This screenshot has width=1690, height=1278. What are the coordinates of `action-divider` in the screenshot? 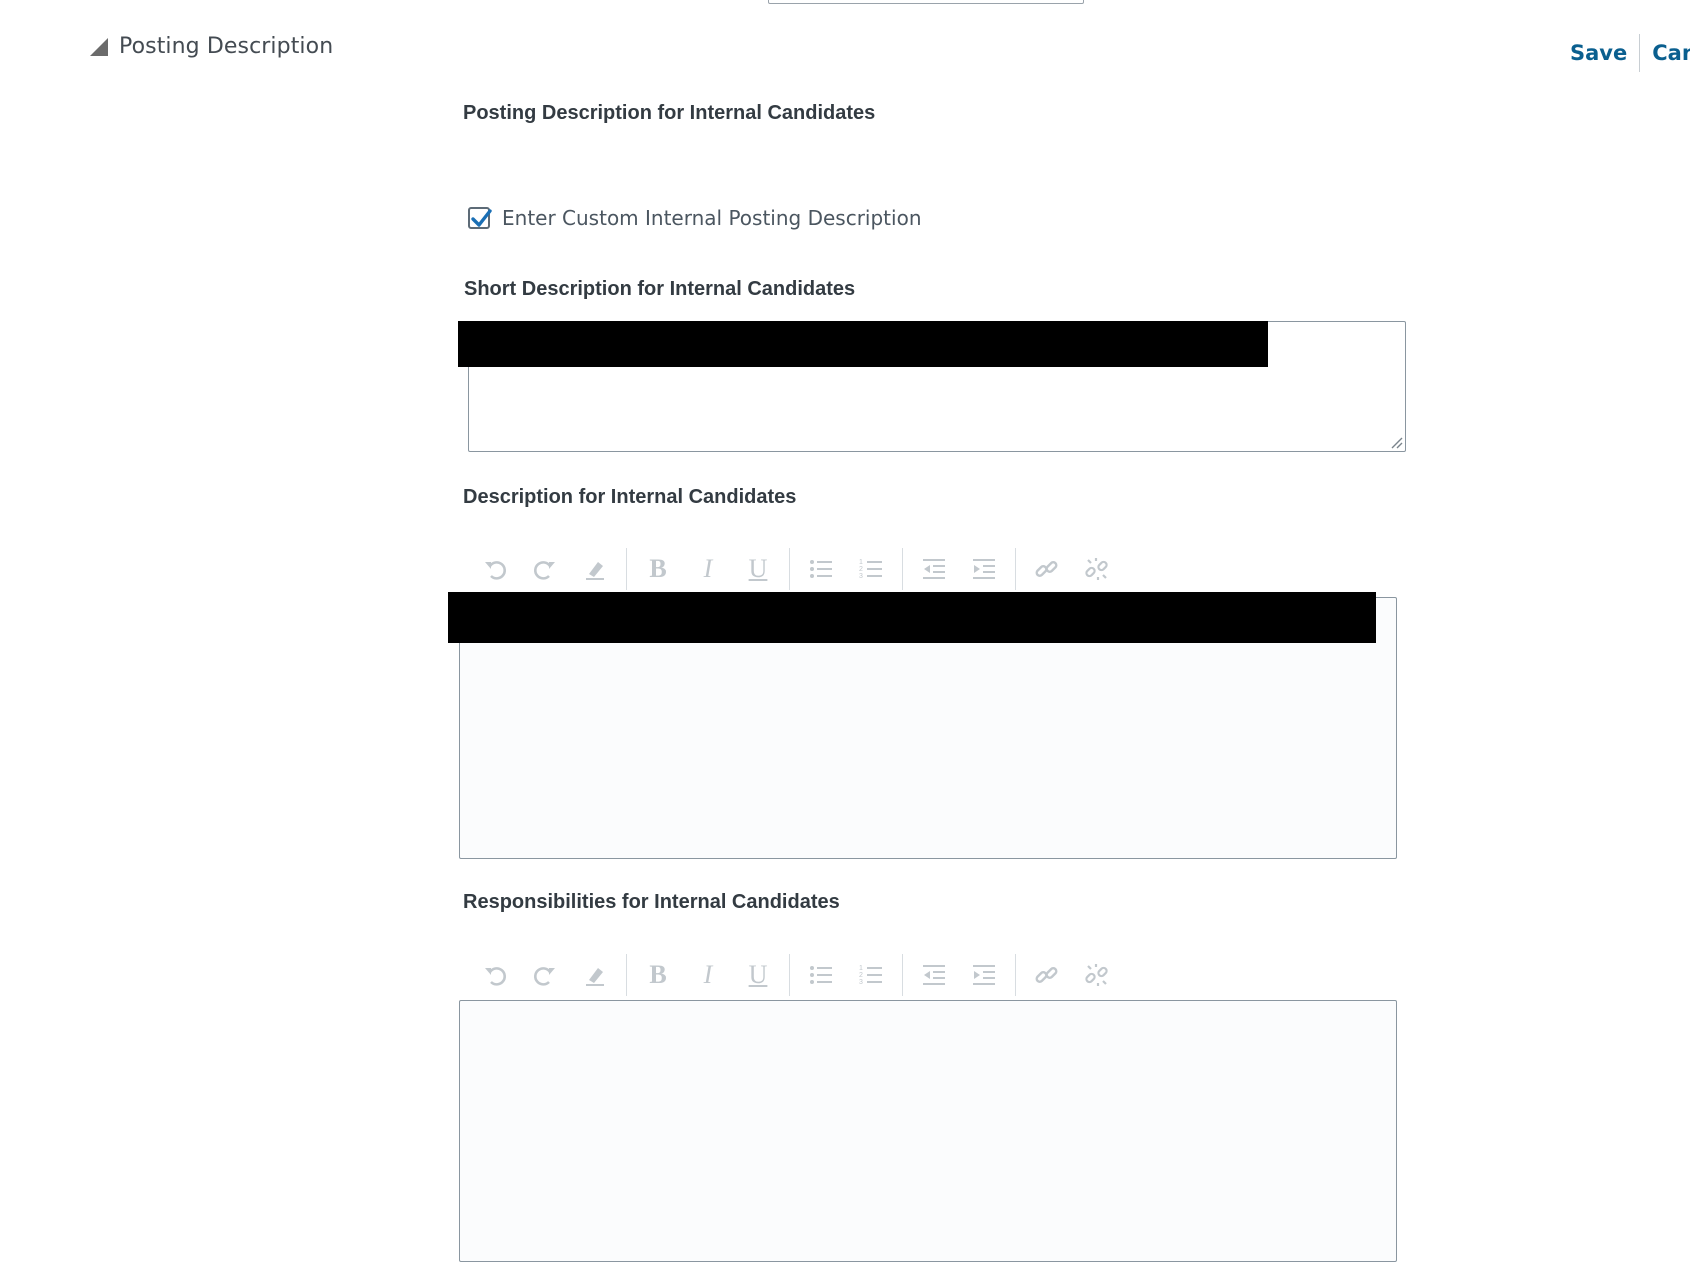 It's located at (1640, 53).